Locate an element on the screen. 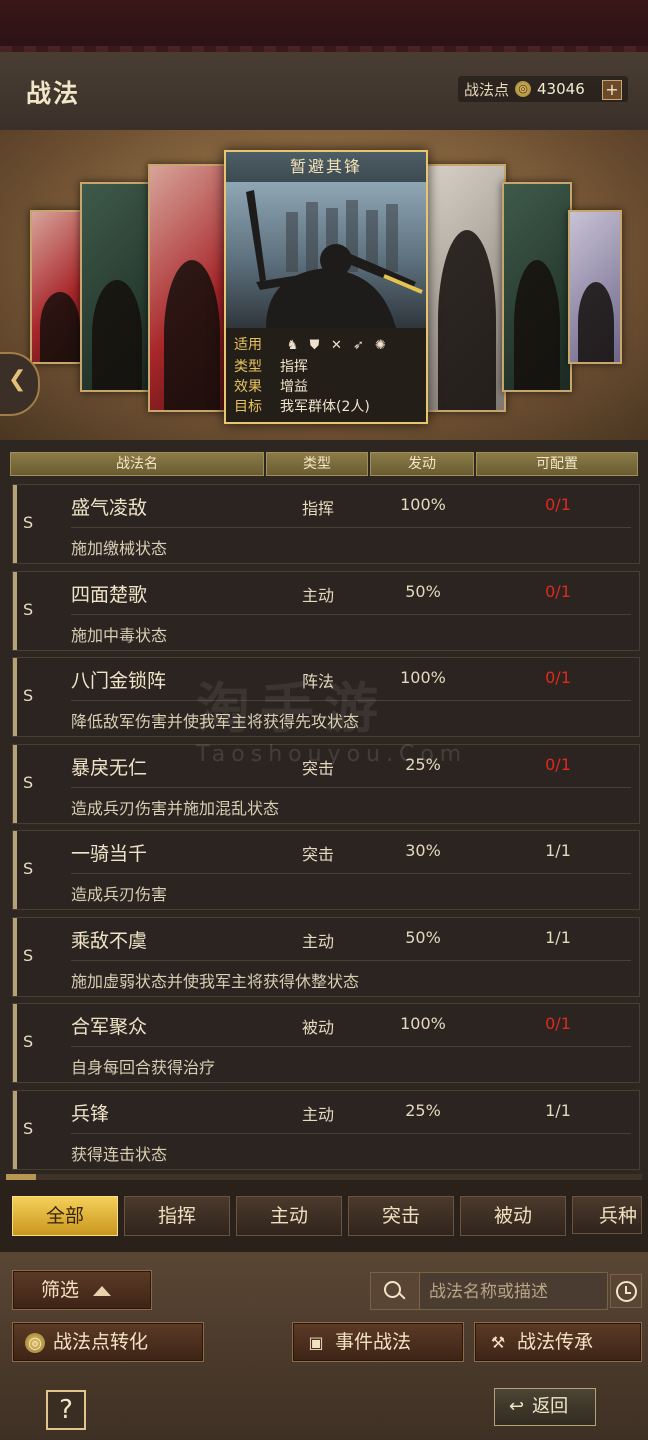  add-points-button: + is located at coordinates (612, 90).